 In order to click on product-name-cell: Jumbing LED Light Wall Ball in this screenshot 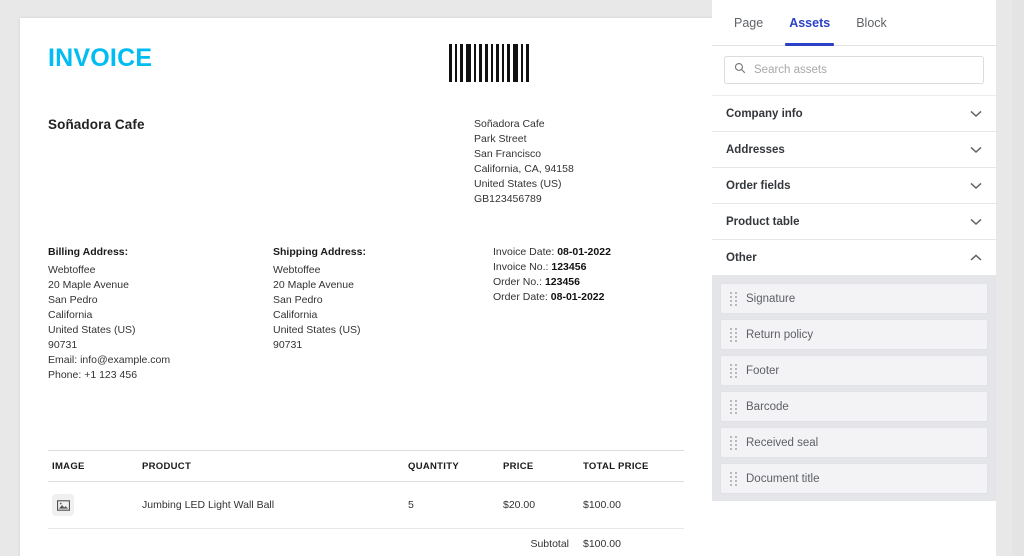, I will do `click(271, 505)`.